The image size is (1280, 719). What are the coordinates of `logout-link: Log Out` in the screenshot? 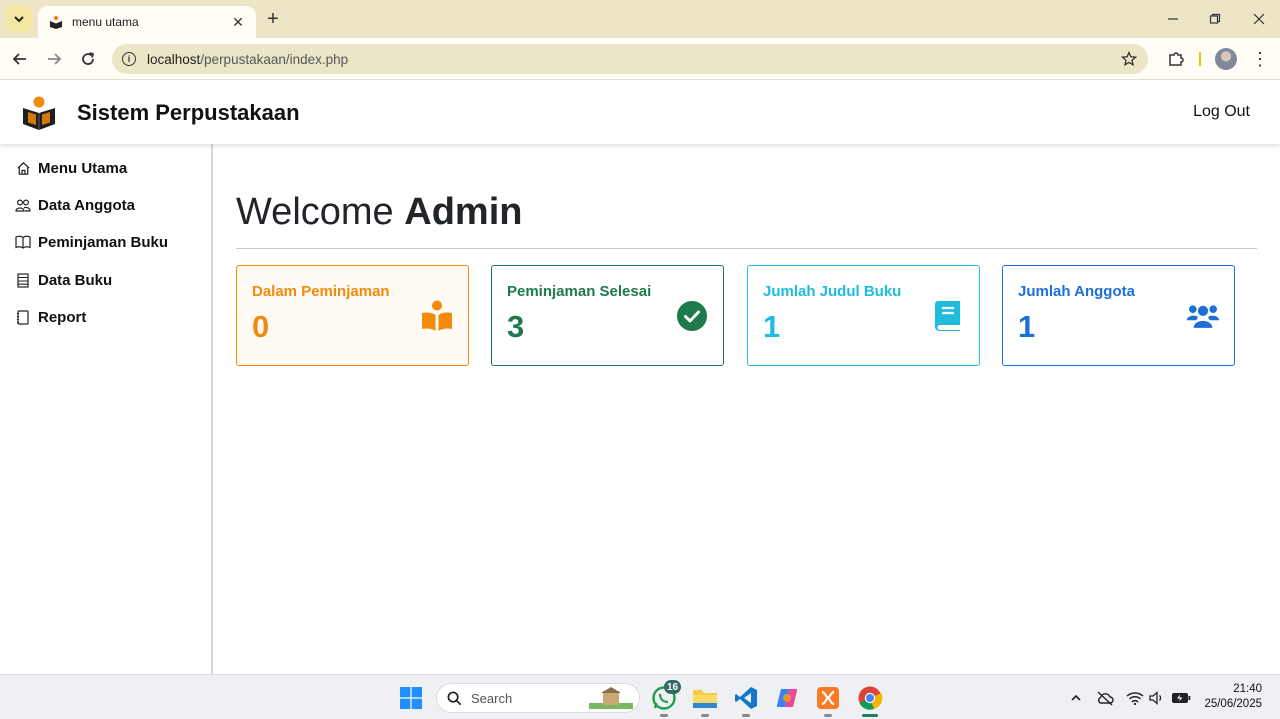 It's located at (1221, 112).